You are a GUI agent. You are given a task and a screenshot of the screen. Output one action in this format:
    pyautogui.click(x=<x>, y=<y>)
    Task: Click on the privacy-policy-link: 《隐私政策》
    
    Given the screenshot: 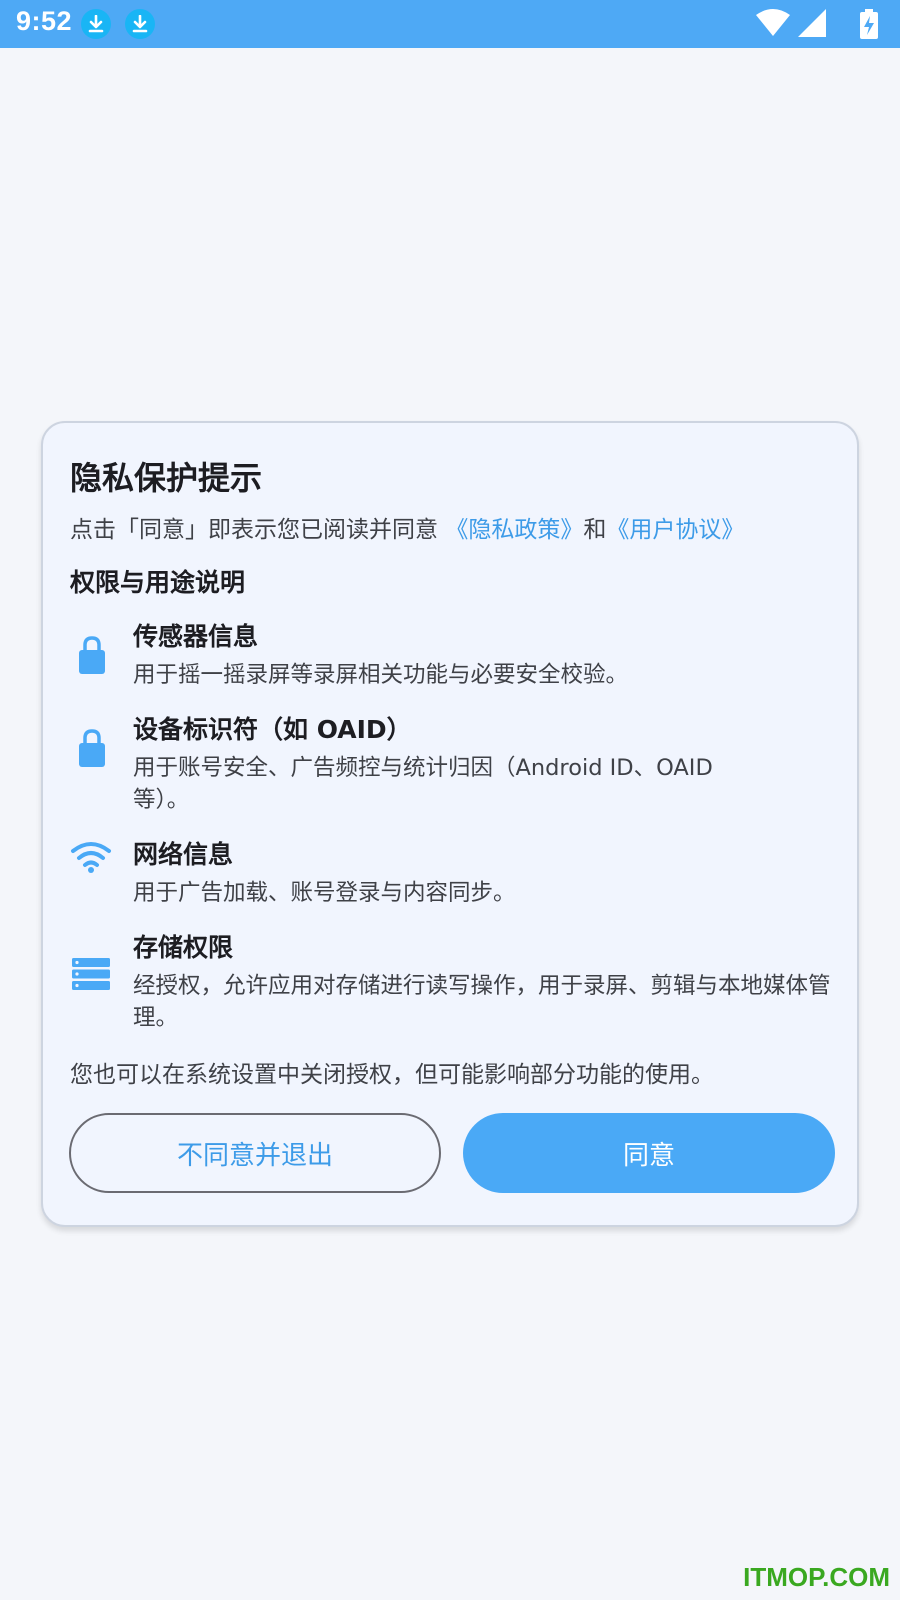 What is the action you would take?
    pyautogui.click(x=514, y=530)
    